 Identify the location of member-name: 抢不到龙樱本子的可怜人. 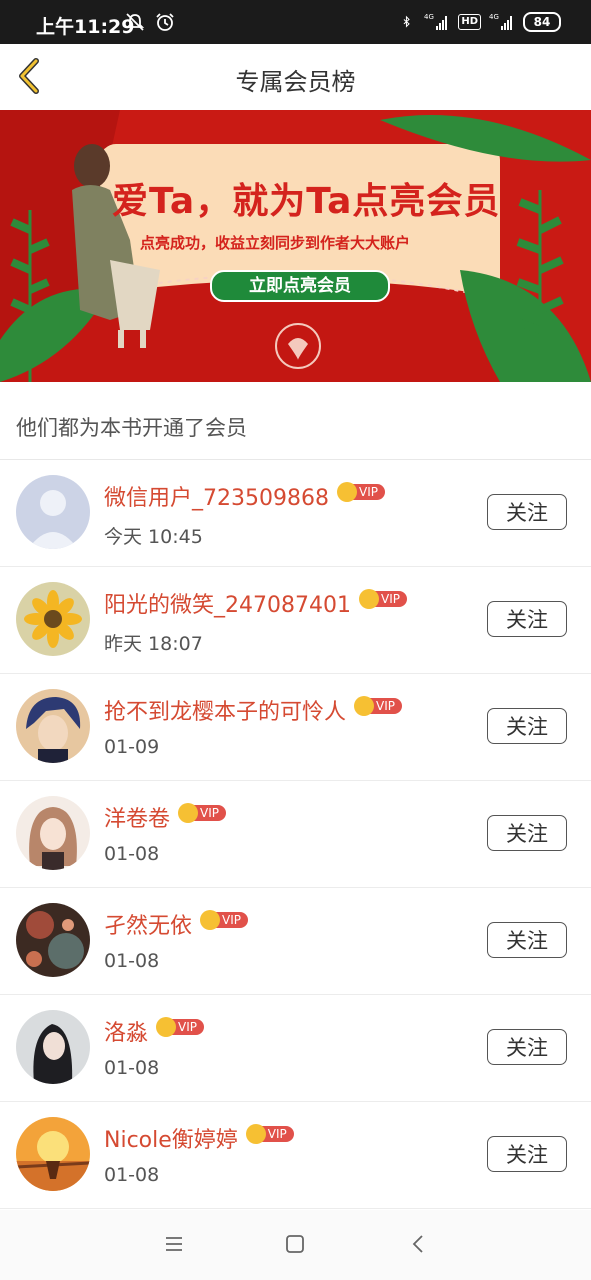
(225, 712).